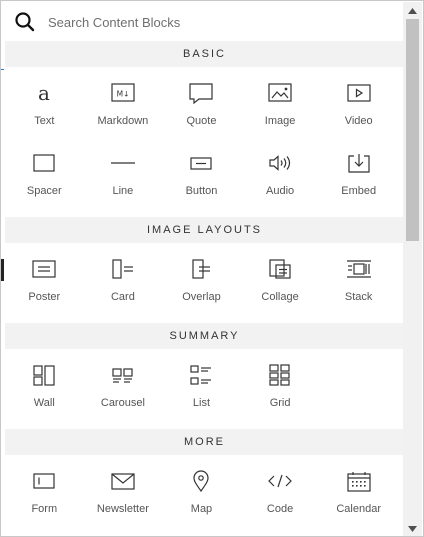 Image resolution: width=424 pixels, height=537 pixels. What do you see at coordinates (123, 163) in the screenshot?
I see `line-icon` at bounding box center [123, 163].